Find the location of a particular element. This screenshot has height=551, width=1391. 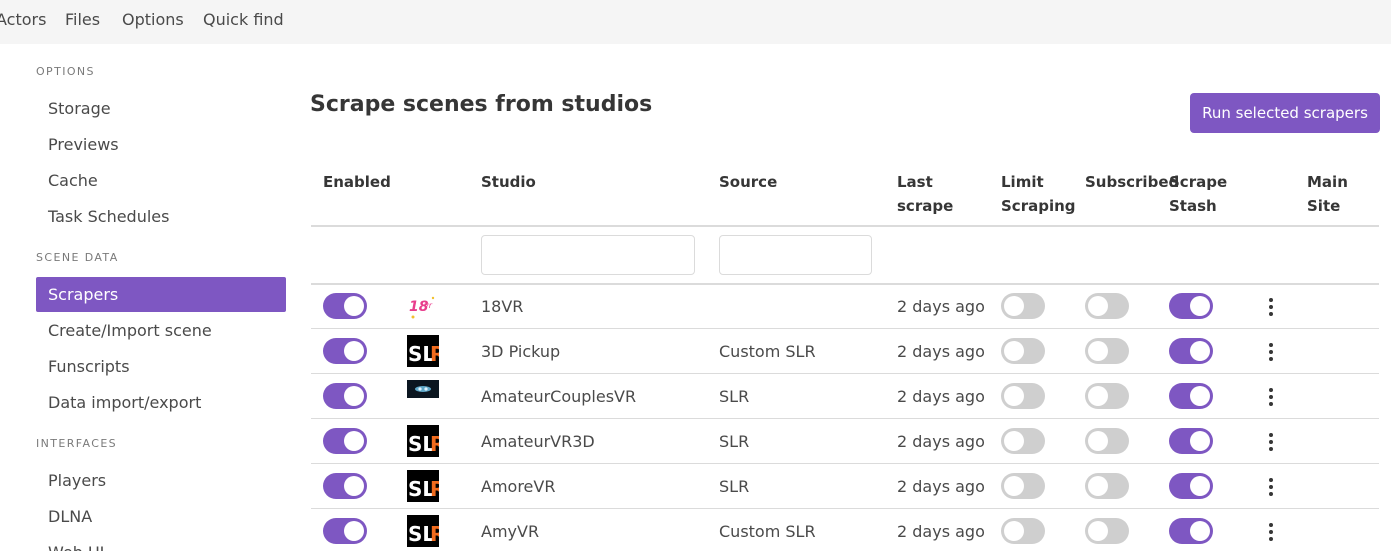

column-header-source: Source is located at coordinates (748, 182).